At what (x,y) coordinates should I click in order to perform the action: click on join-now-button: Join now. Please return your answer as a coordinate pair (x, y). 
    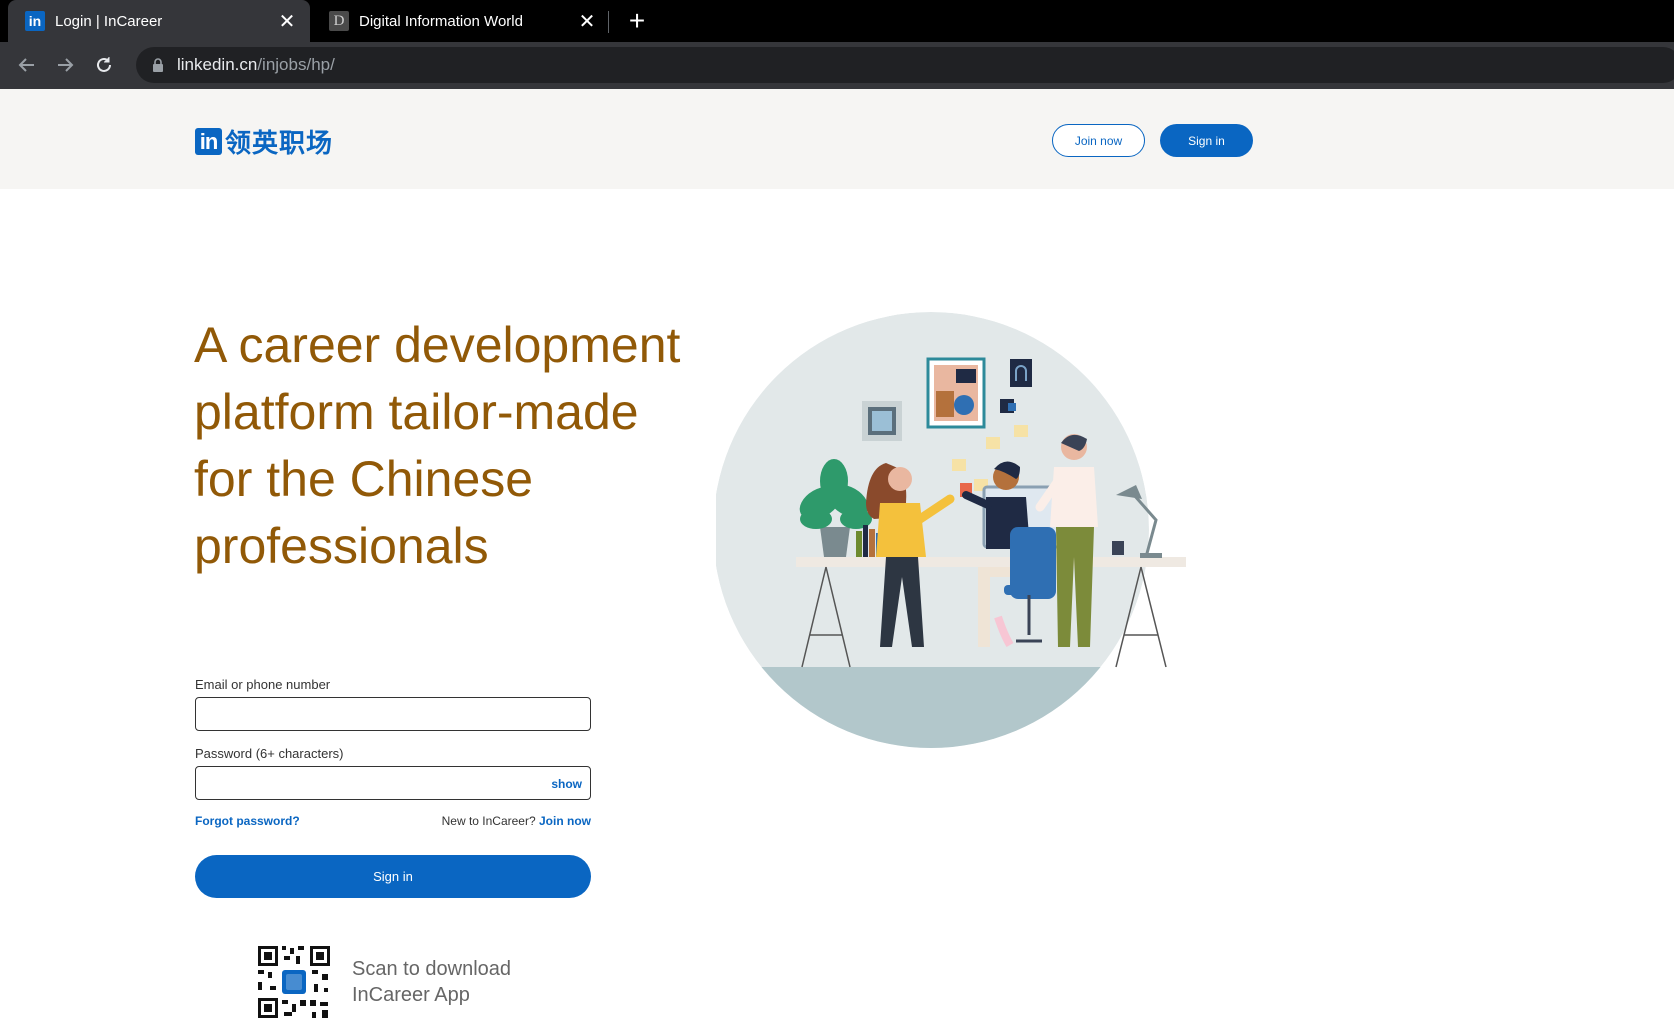
    Looking at the image, I should click on (1098, 140).